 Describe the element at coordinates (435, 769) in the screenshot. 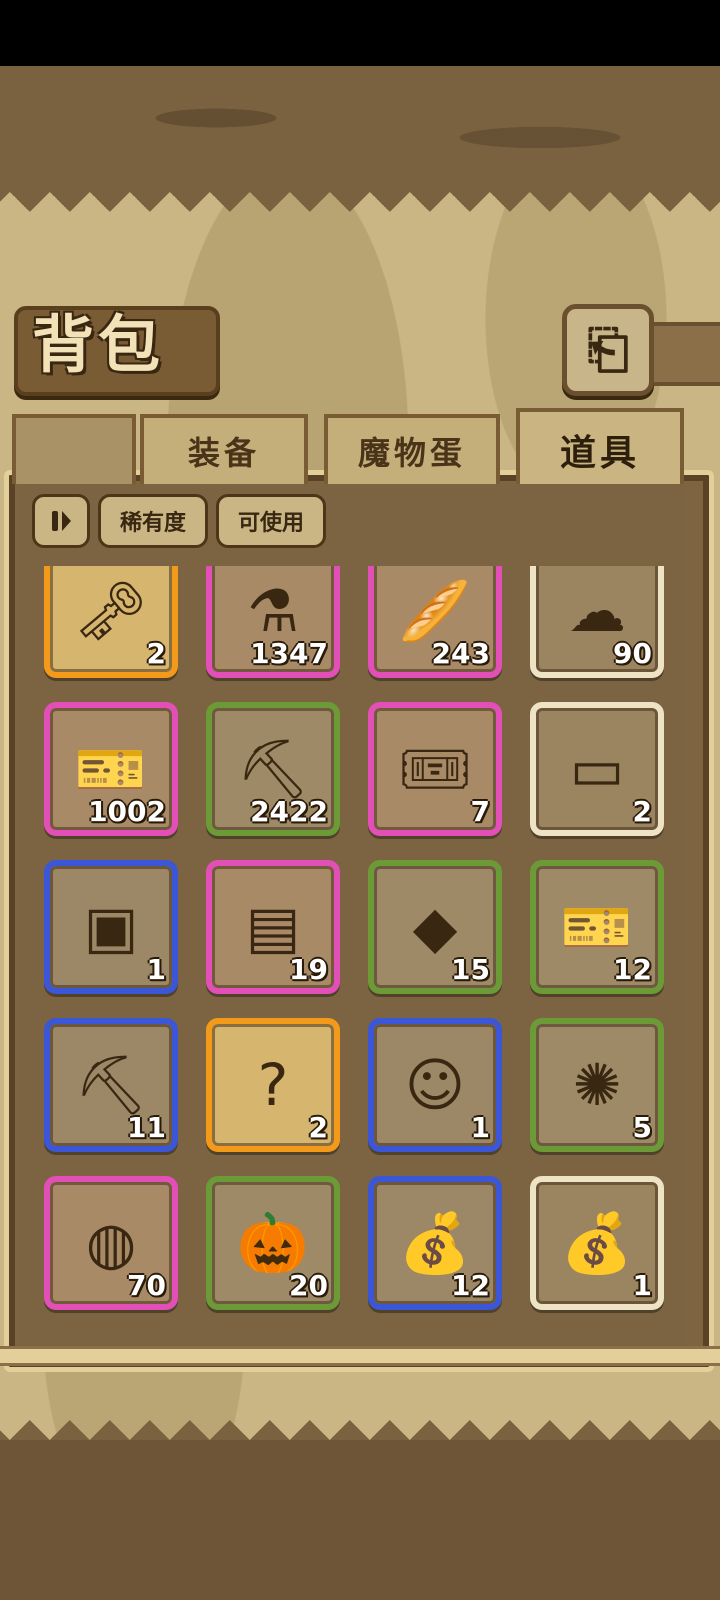

I see `item-slot-pink-coupon: 🎟 7` at that location.